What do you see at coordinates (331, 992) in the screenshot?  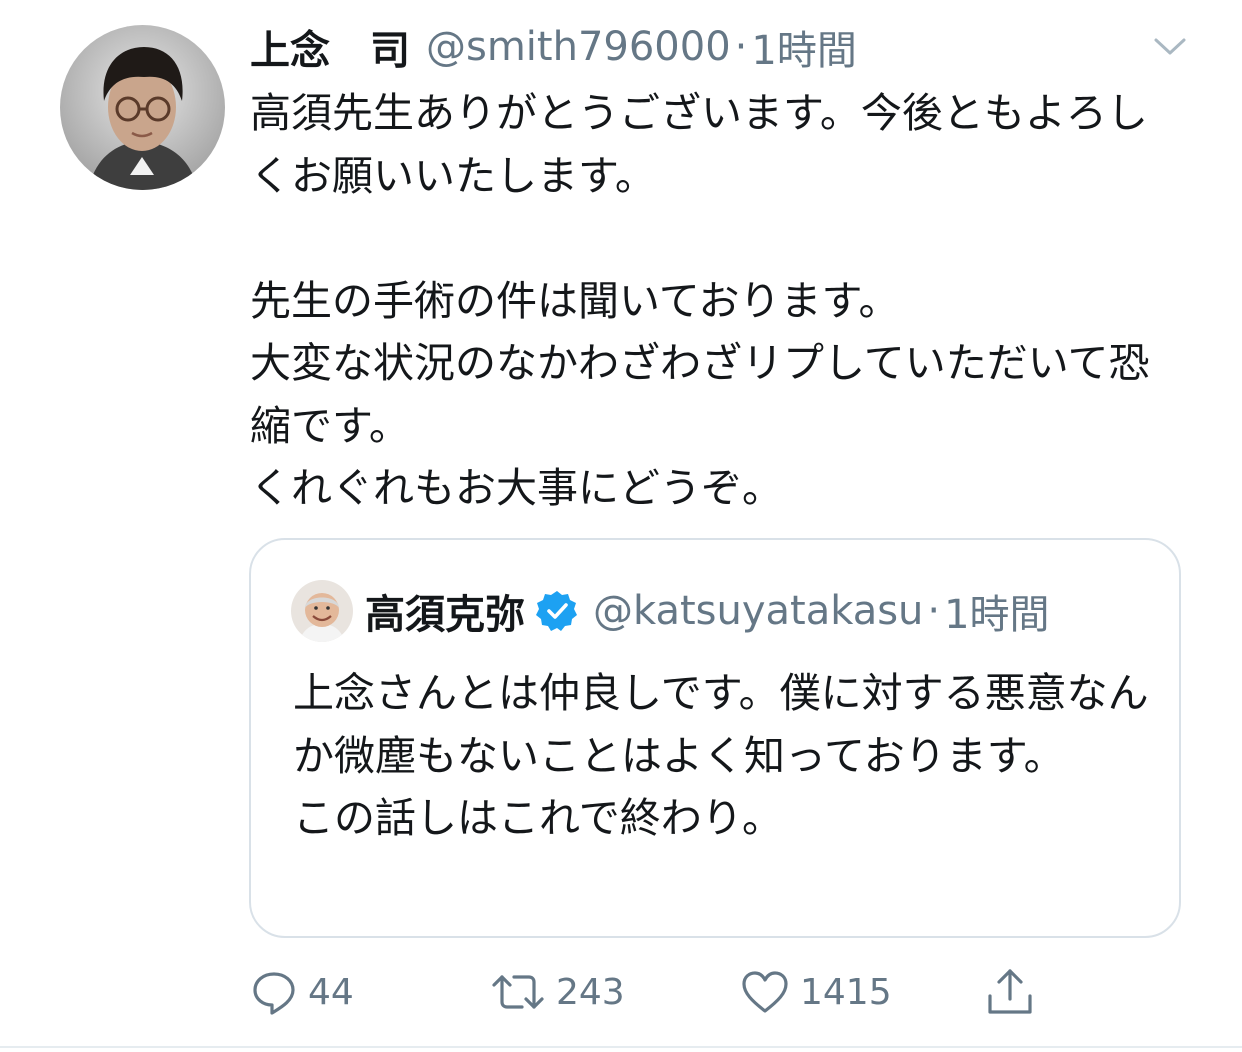 I see `reply-count: 44` at bounding box center [331, 992].